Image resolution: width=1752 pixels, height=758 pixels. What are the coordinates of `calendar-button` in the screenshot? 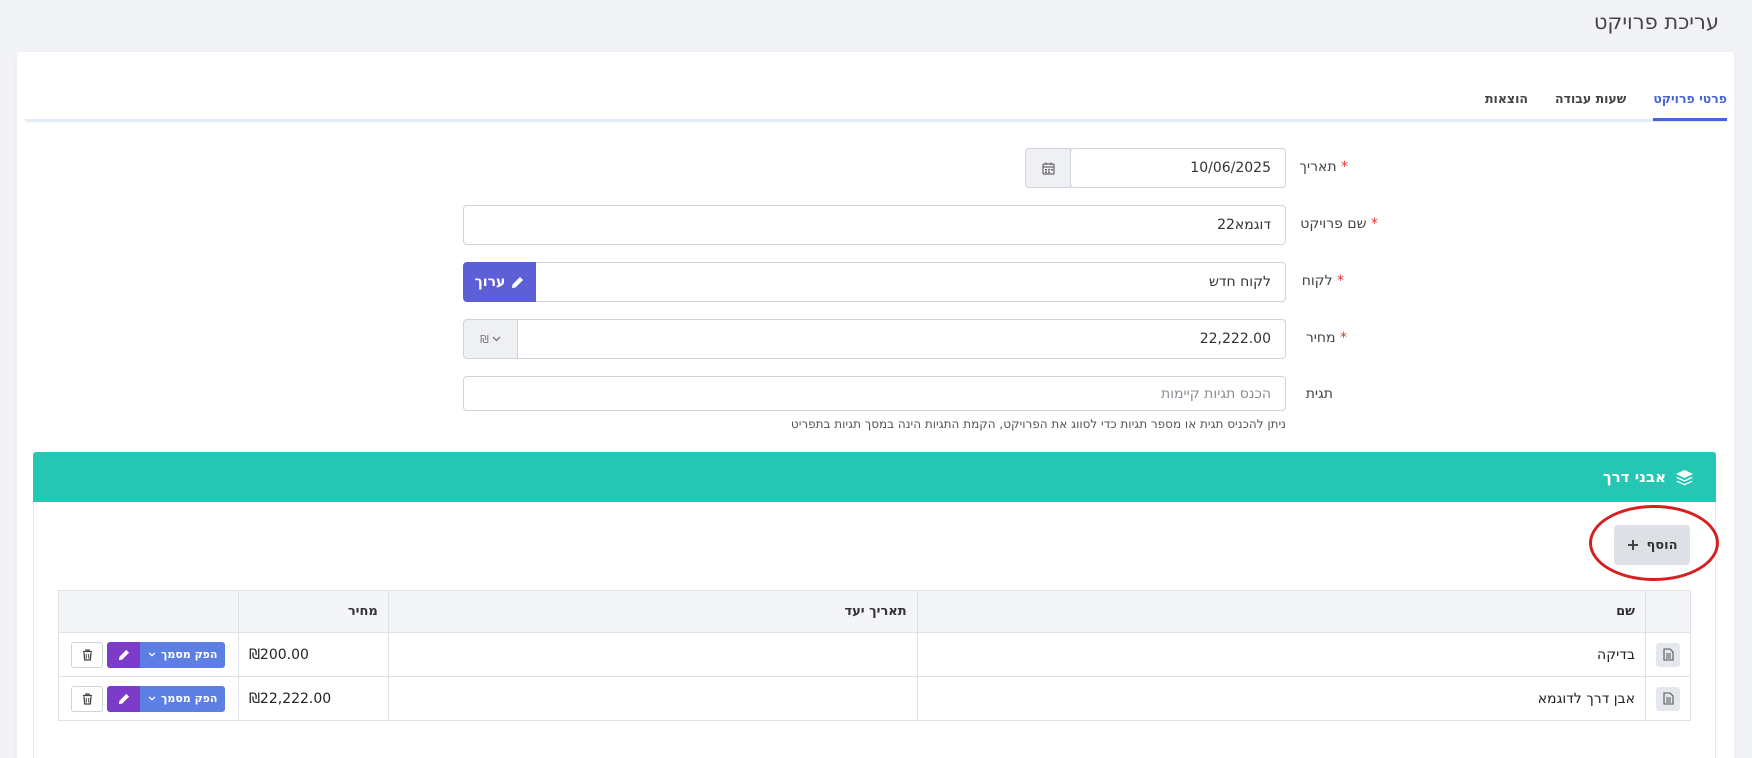 It's located at (1048, 168).